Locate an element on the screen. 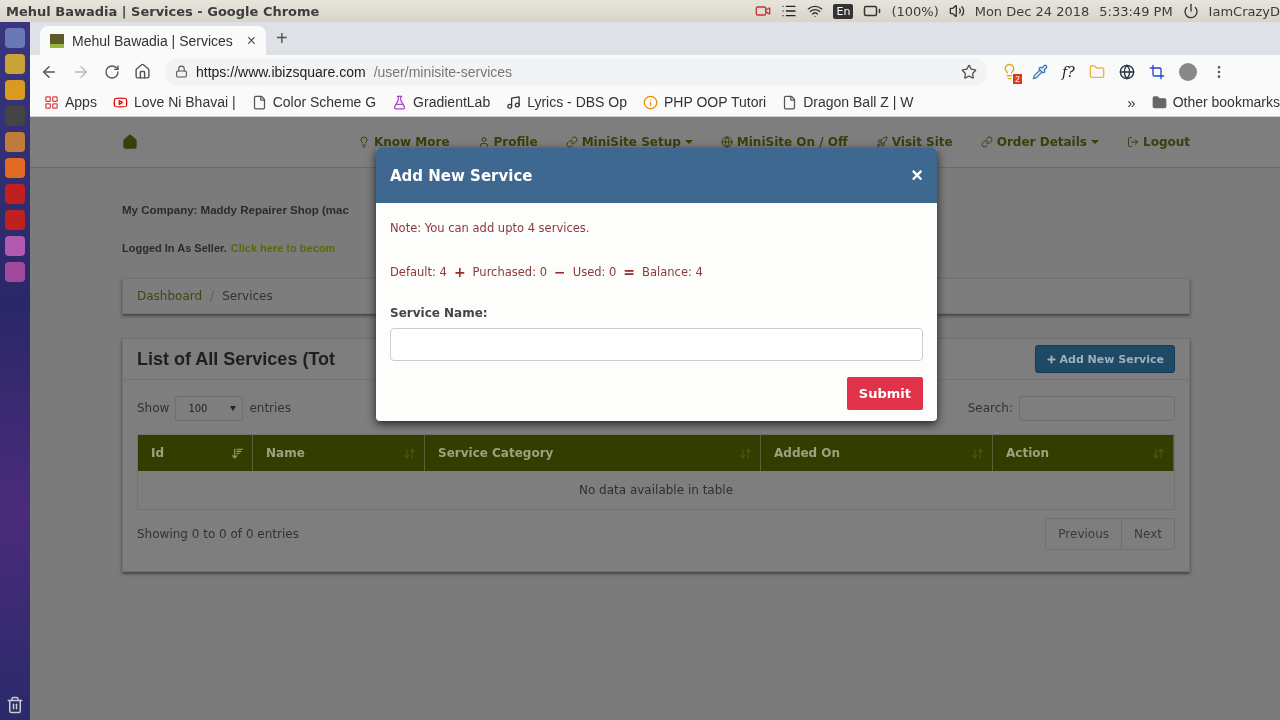 This screenshot has width=1280, height=720. bookmarks-overflow-button: » is located at coordinates (1131, 102).